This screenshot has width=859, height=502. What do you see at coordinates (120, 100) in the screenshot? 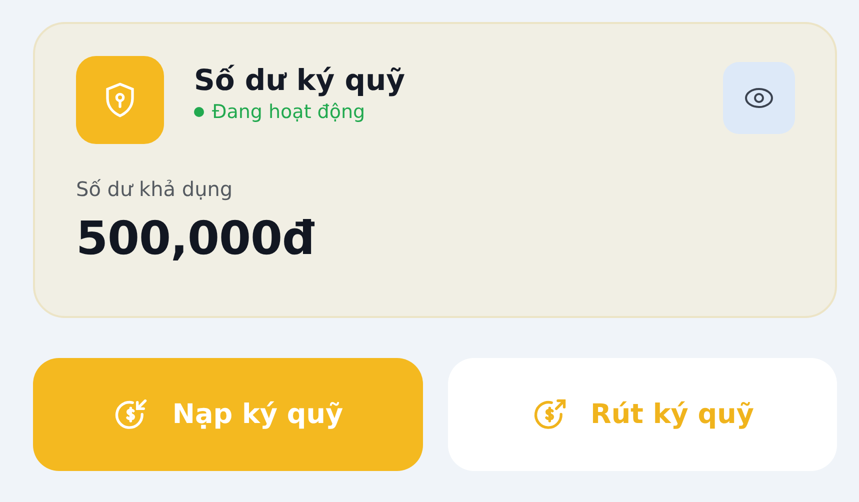
I see `shield-icon` at bounding box center [120, 100].